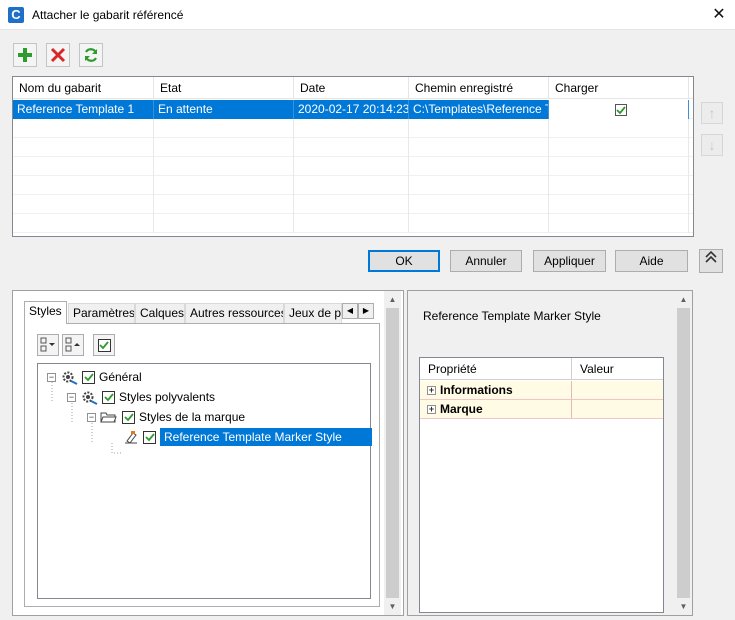 The width and height of the screenshot is (735, 620). Describe the element at coordinates (486, 261) in the screenshot. I see `cancel-button: Annuler` at that location.